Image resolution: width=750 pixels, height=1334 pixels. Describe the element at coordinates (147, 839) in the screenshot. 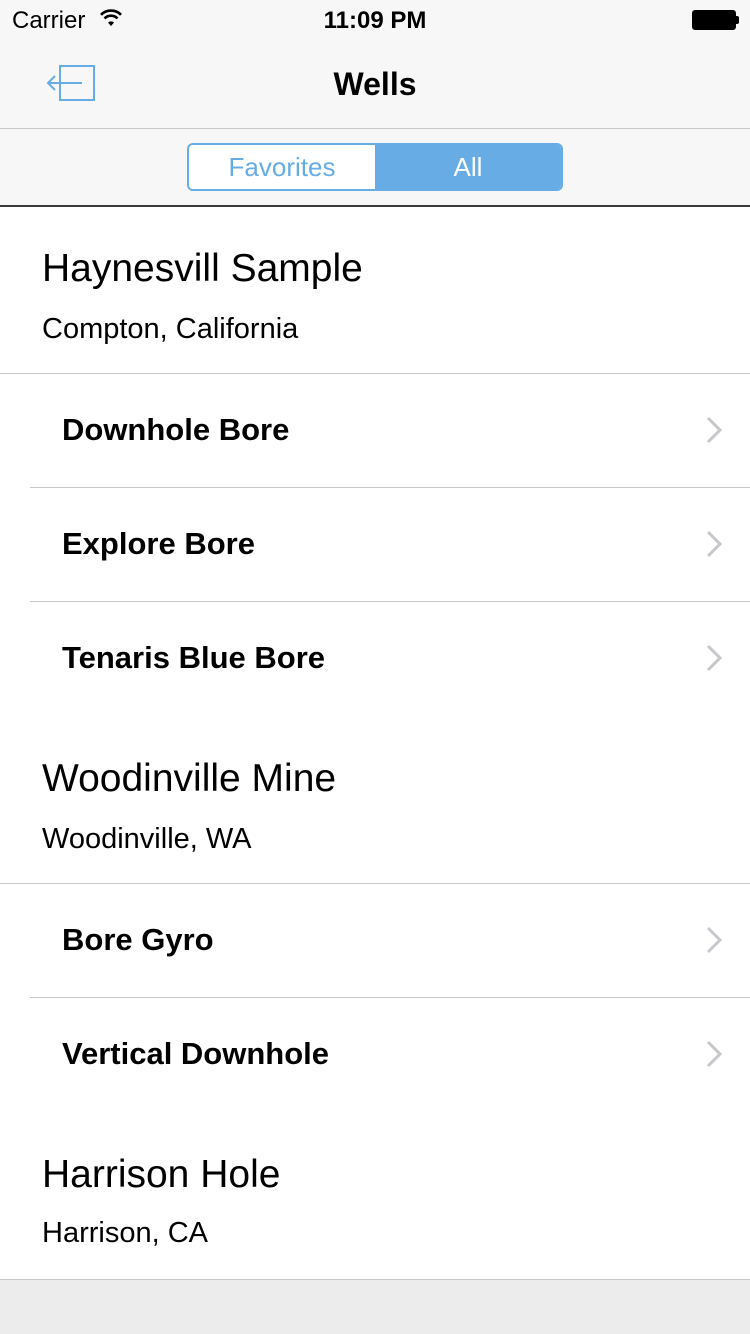

I see `well-location: Woodinville, WA` at that location.